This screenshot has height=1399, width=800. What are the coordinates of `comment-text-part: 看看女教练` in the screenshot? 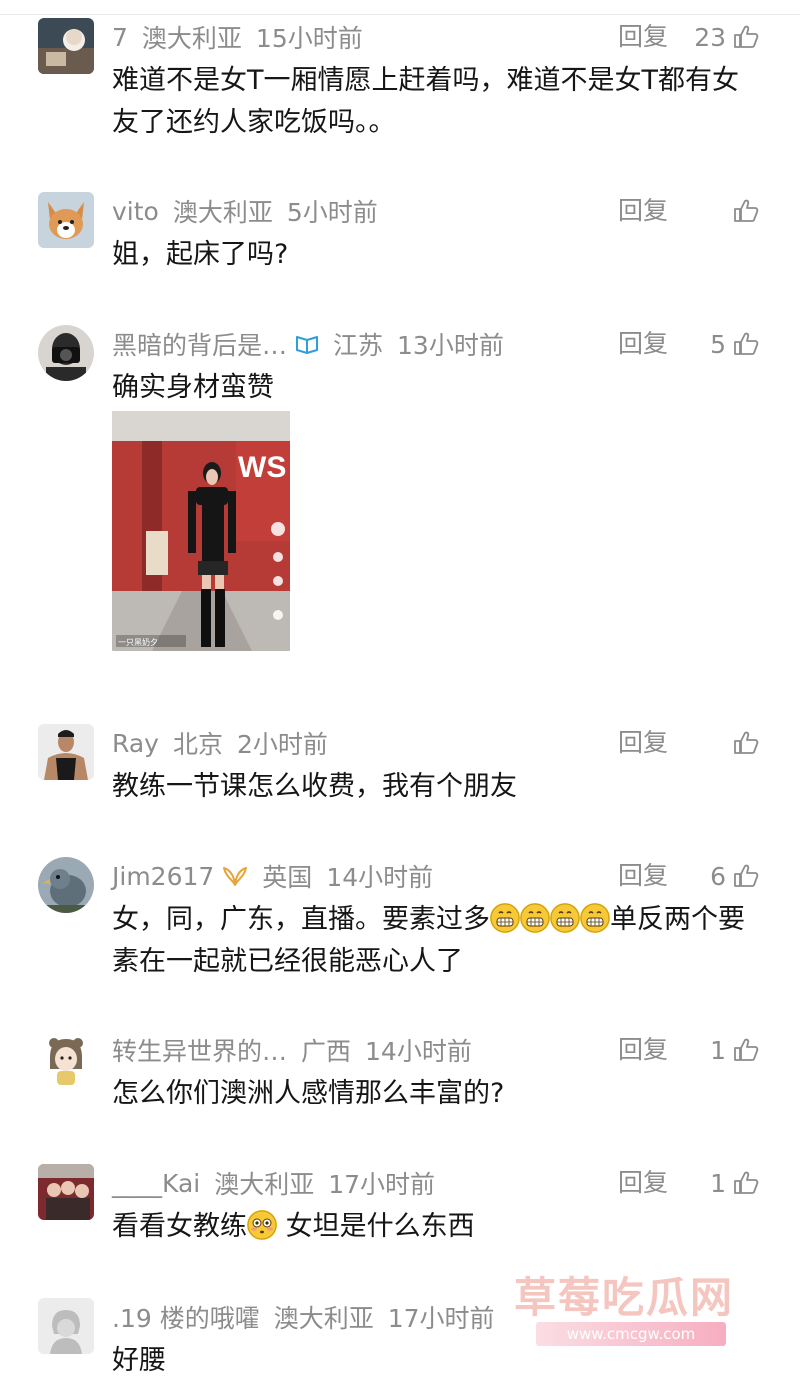 It's located at (179, 1226).